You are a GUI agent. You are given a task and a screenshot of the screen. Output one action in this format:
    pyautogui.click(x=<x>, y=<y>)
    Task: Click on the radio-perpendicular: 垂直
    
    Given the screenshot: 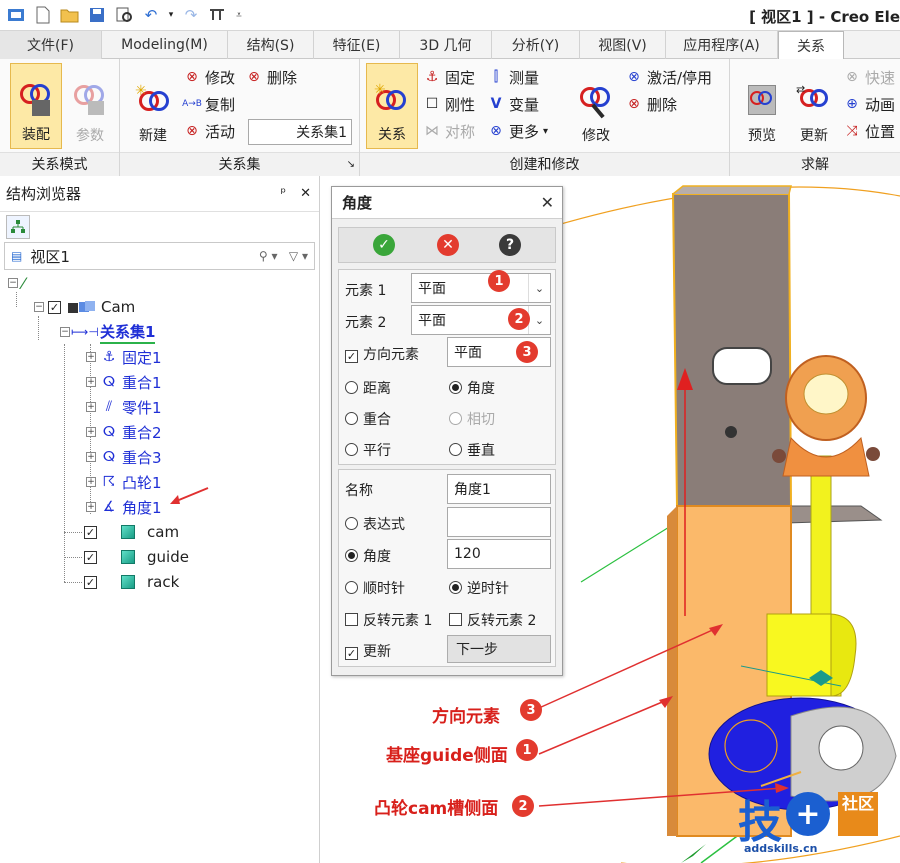 What is the action you would take?
    pyautogui.click(x=472, y=450)
    